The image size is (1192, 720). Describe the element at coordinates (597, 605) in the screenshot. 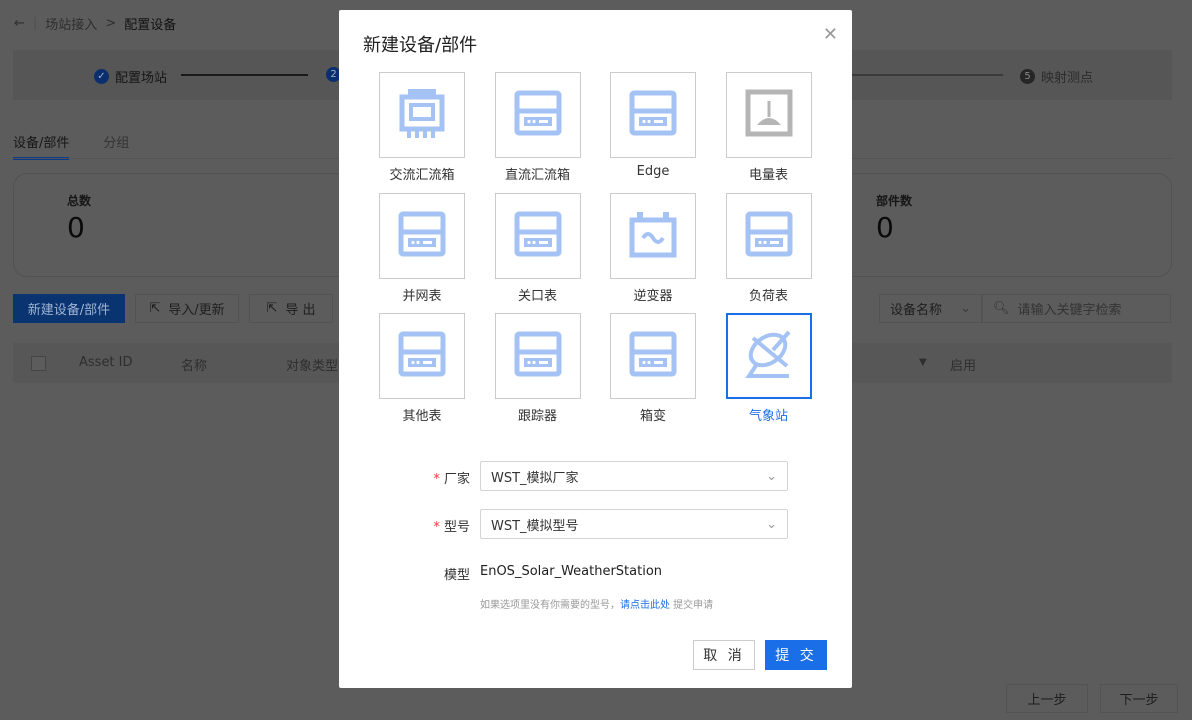

I see `hint-text: 如果选项里没有你需要的型号，请点击此处 提交申请` at that location.